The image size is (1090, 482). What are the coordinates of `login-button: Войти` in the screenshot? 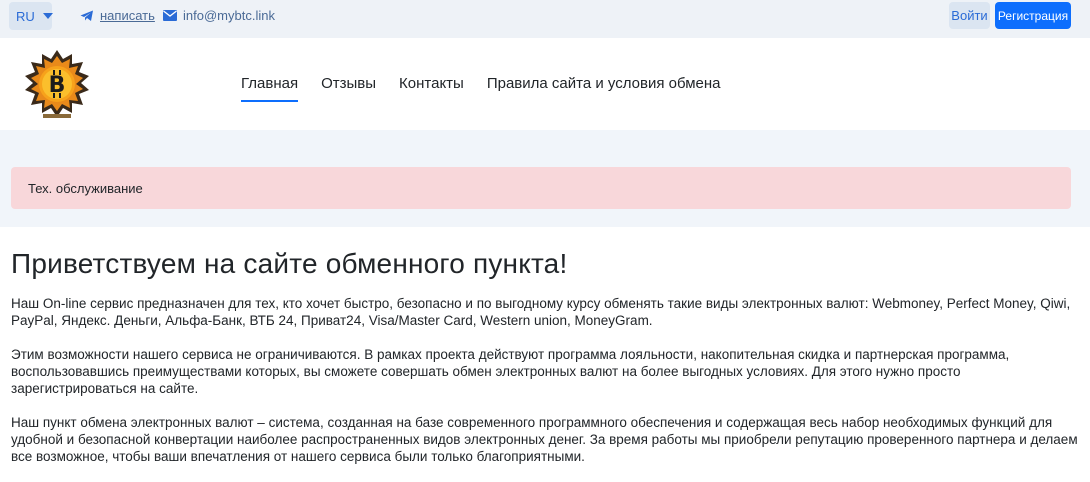 It's located at (969, 15).